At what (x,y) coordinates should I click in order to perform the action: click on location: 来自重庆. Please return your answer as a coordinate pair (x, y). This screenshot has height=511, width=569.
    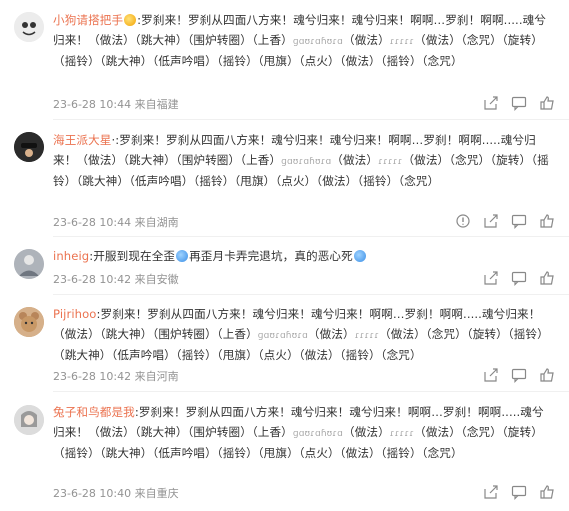
    Looking at the image, I should click on (156, 493).